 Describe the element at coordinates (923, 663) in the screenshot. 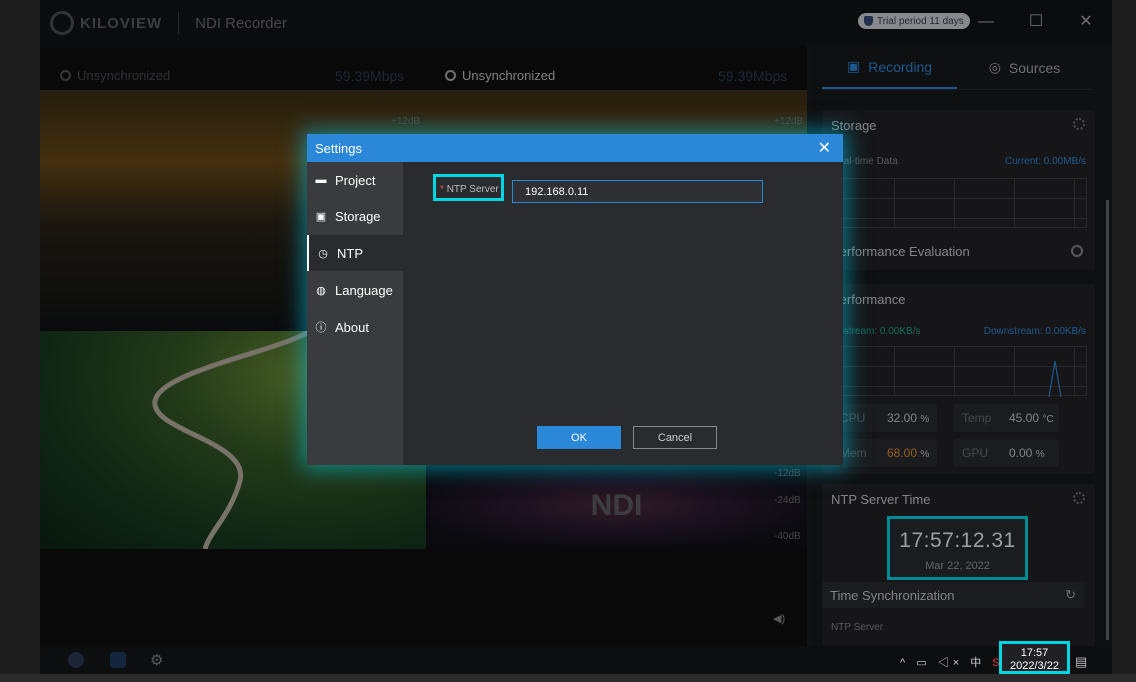

I see `network-icon: ▭` at that location.